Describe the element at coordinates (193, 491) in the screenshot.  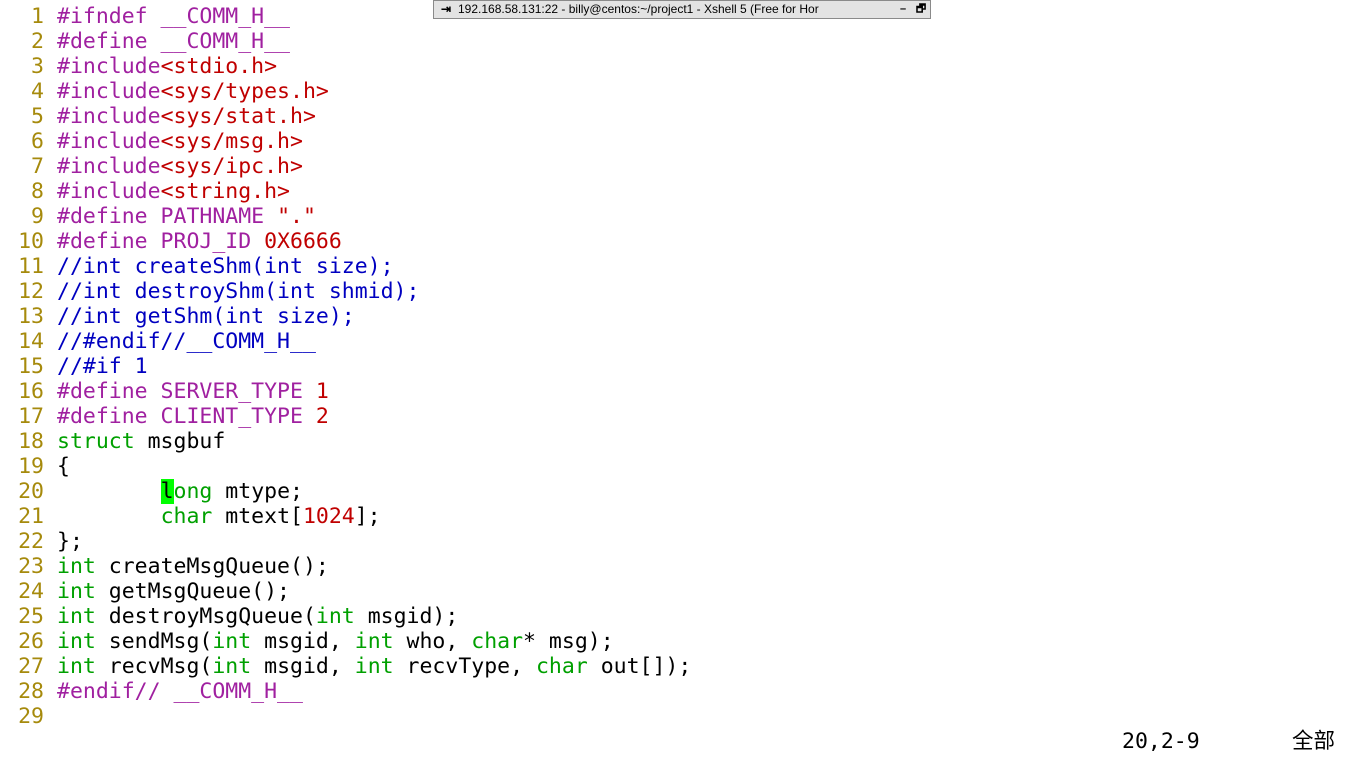
I see `code-token-type: ong` at that location.